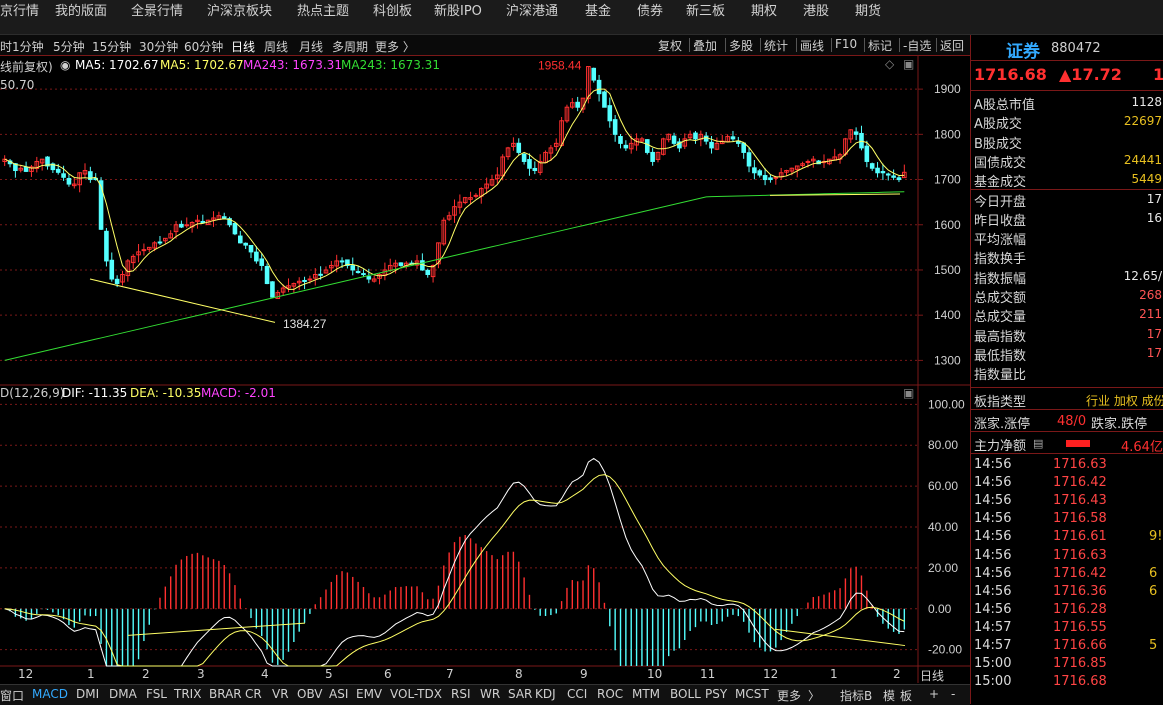 The image size is (1163, 705). I want to click on period-10: 更多 〉, so click(395, 46).